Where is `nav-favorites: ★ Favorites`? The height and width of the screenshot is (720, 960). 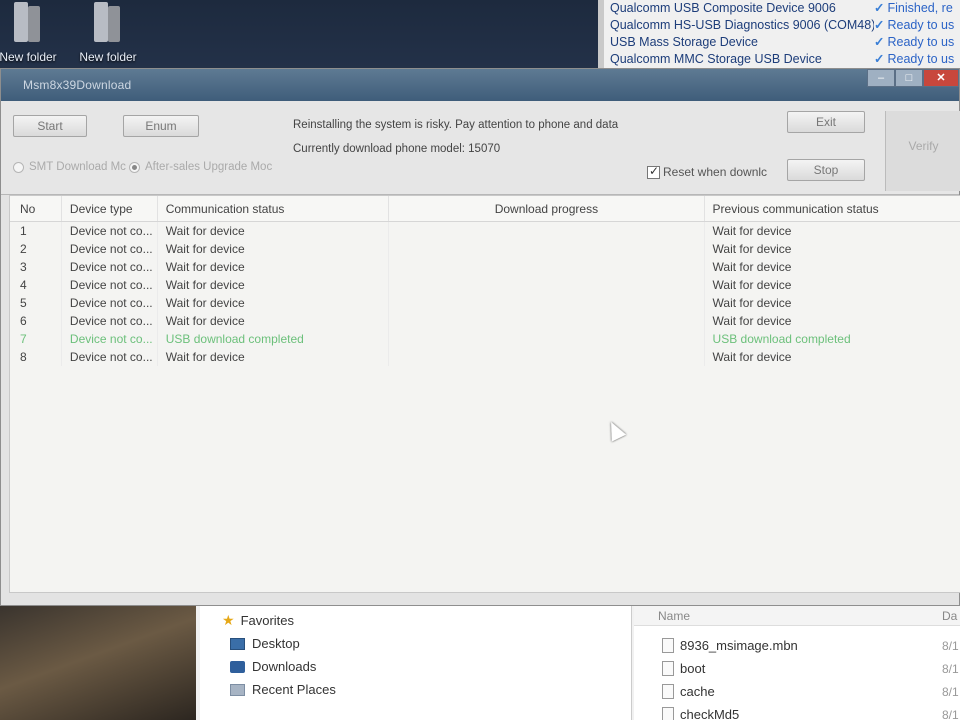
nav-favorites: ★ Favorites is located at coordinates (258, 620).